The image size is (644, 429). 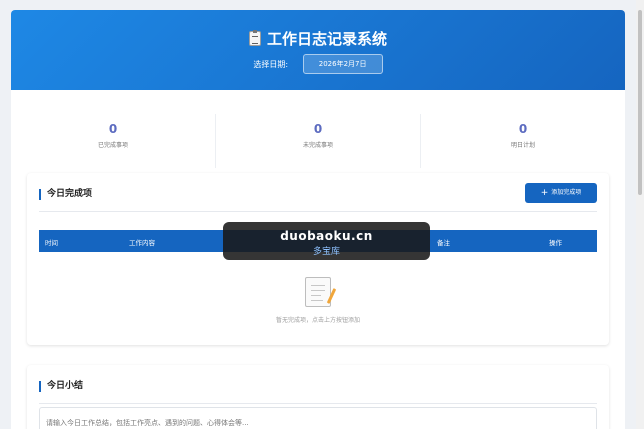 I want to click on stats-bar: 0 已完成事项 0 未完成事项 0 明日计划, so click(x=318, y=141).